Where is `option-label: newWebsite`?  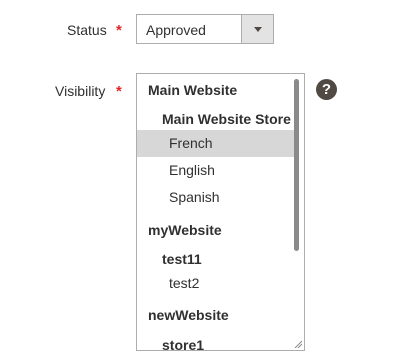
option-label: newWebsite is located at coordinates (188, 315).